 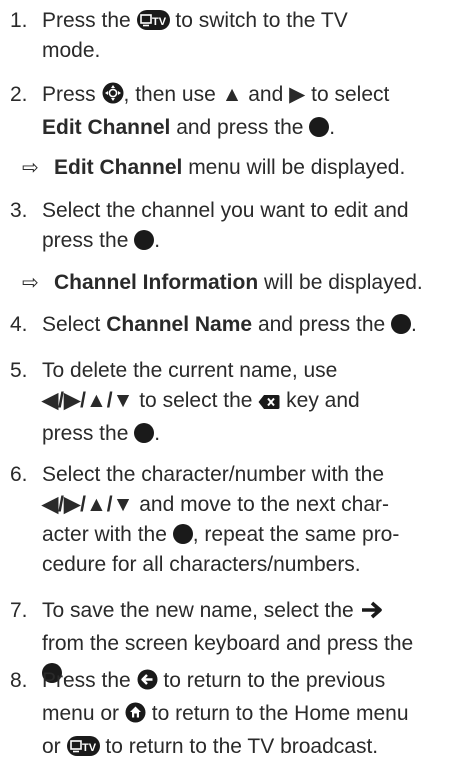 What do you see at coordinates (297, 94) in the screenshot?
I see `right-arrow-icon: ▶` at bounding box center [297, 94].